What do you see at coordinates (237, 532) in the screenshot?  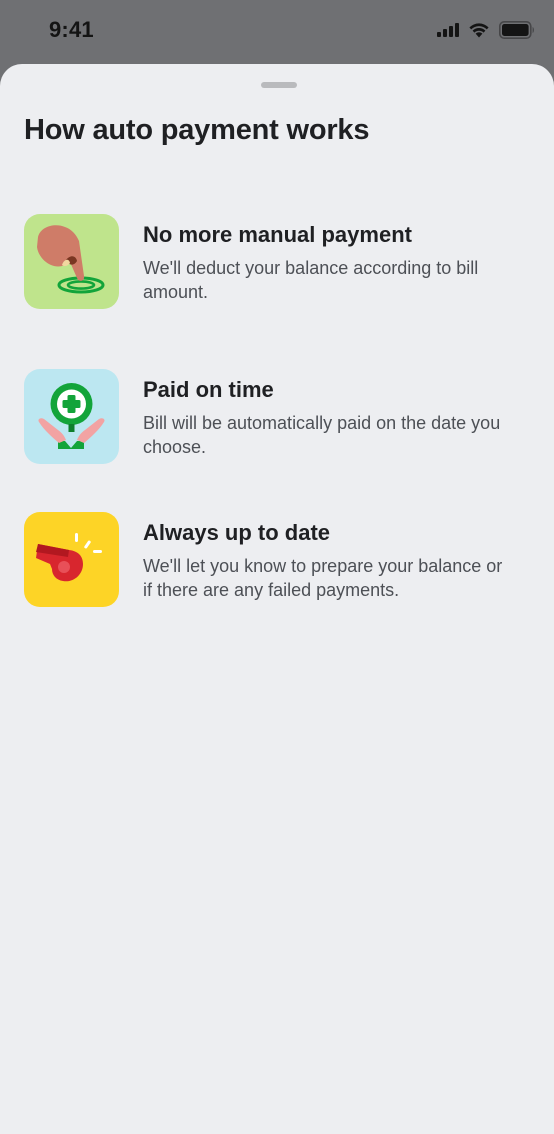 I see `feature-title: Always up to date` at bounding box center [237, 532].